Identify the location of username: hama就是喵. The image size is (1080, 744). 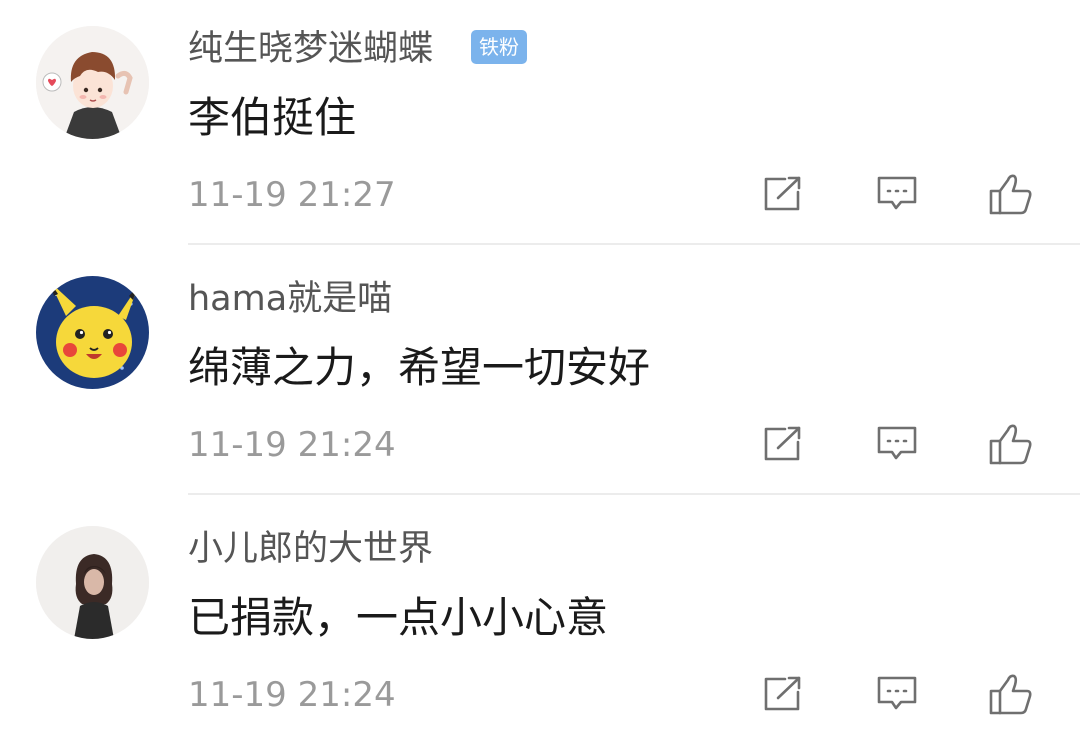
(290, 299).